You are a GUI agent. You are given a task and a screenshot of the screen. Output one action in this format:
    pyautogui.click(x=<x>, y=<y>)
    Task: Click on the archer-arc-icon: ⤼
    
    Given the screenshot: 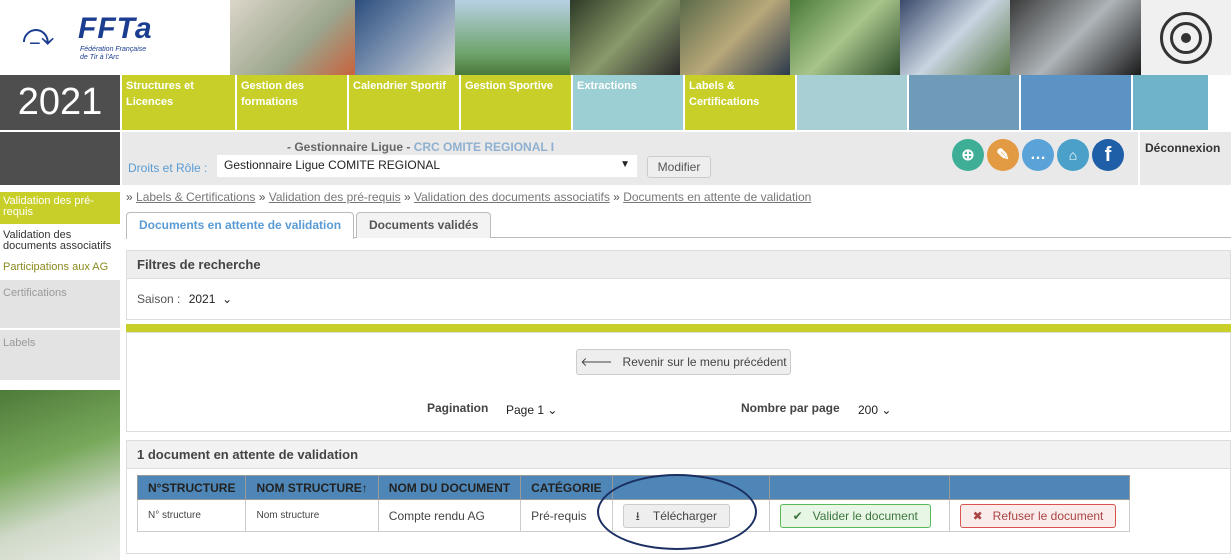 What is the action you would take?
    pyautogui.click(x=38, y=35)
    